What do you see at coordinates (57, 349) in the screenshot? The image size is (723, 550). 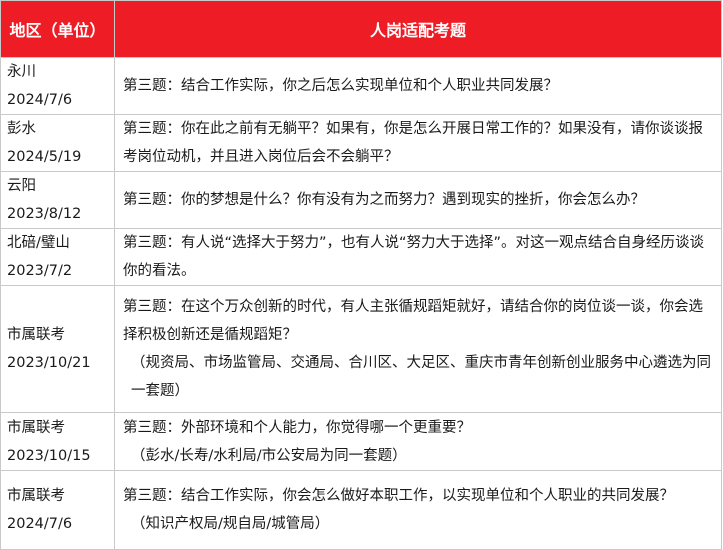 I see `region-cell: 市属联考 2023/10/21` at bounding box center [57, 349].